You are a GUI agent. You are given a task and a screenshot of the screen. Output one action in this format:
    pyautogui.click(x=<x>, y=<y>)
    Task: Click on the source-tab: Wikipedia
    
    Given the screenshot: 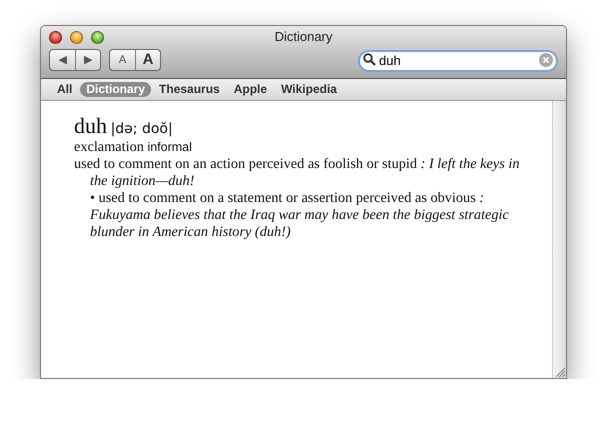 What is the action you would take?
    pyautogui.click(x=309, y=89)
    